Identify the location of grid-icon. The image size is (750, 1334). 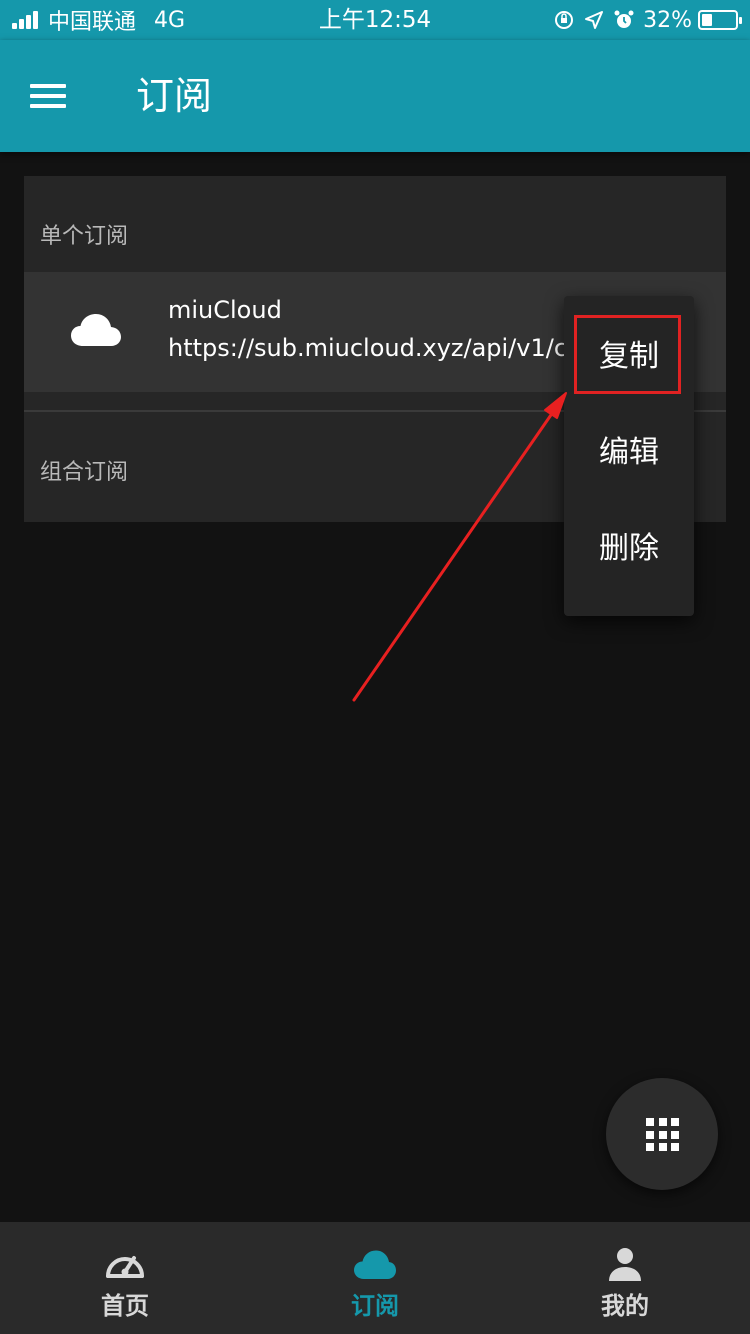
(662, 1134).